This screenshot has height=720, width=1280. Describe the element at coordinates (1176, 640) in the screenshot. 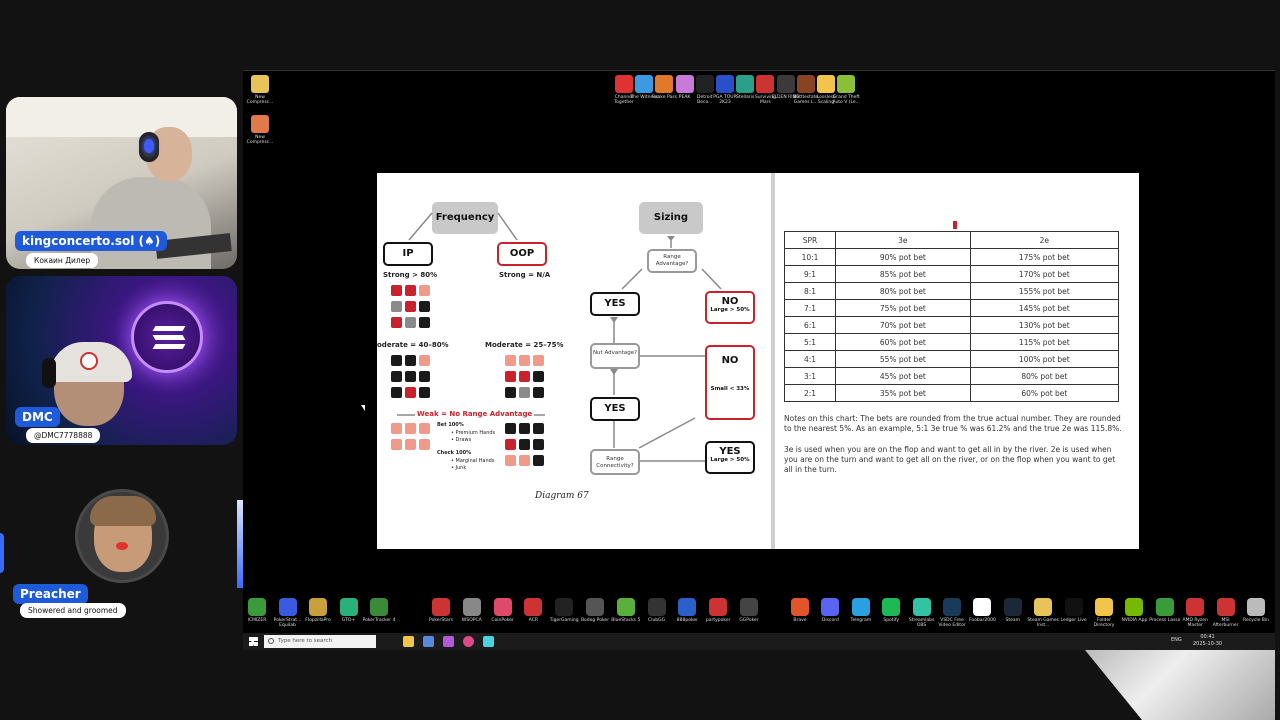

I see `language-indicator: ENG` at that location.